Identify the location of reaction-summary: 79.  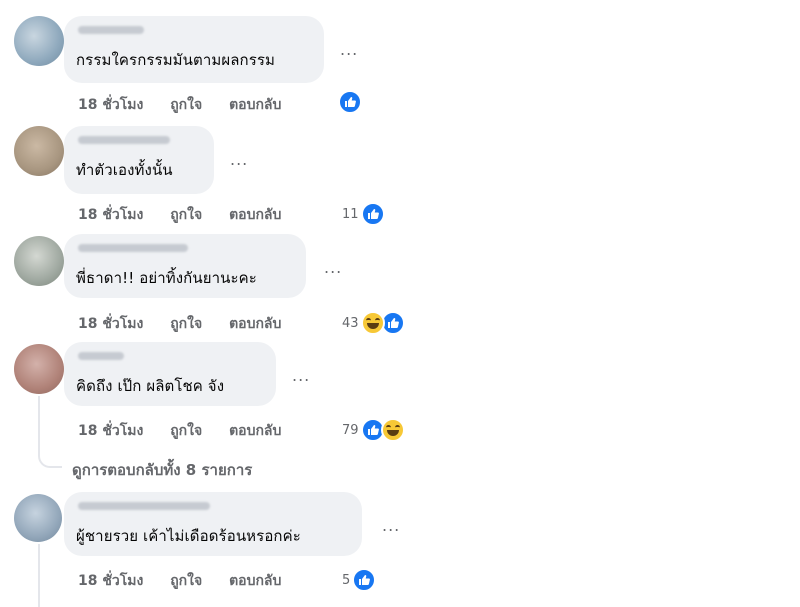
(373, 430).